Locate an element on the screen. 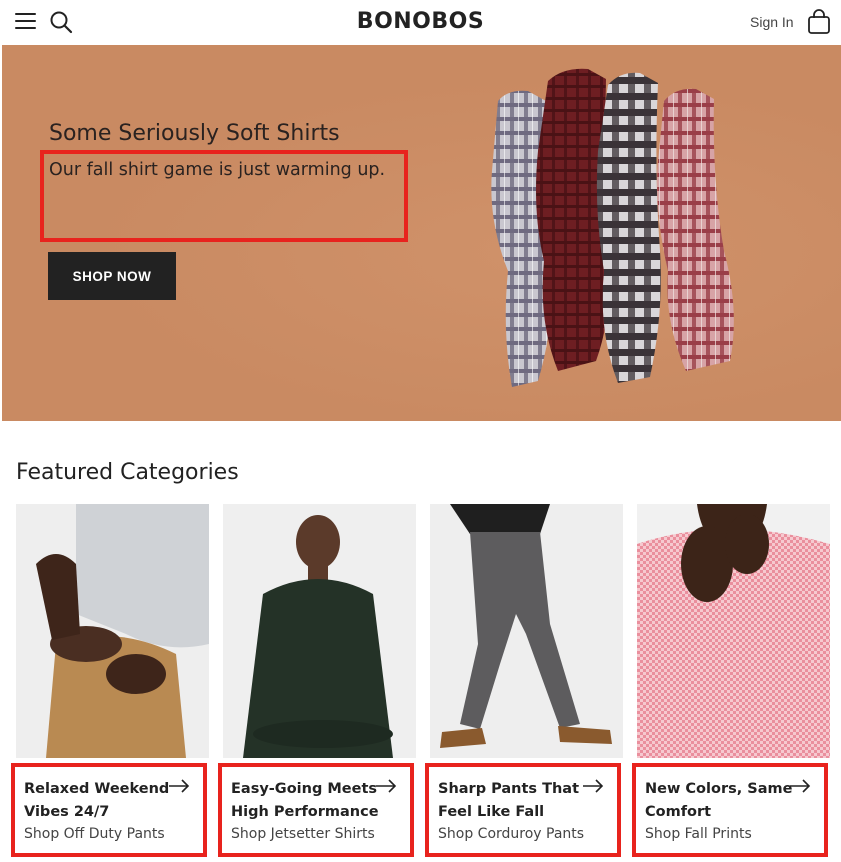 The width and height of the screenshot is (841, 862). hero-shirts-image is located at coordinates (612, 227).